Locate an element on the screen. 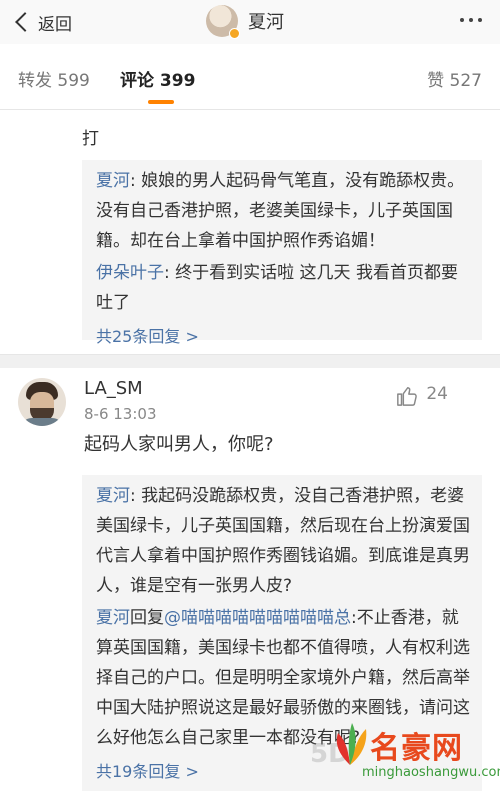  chevron-left-icon is located at coordinates (25, 22).